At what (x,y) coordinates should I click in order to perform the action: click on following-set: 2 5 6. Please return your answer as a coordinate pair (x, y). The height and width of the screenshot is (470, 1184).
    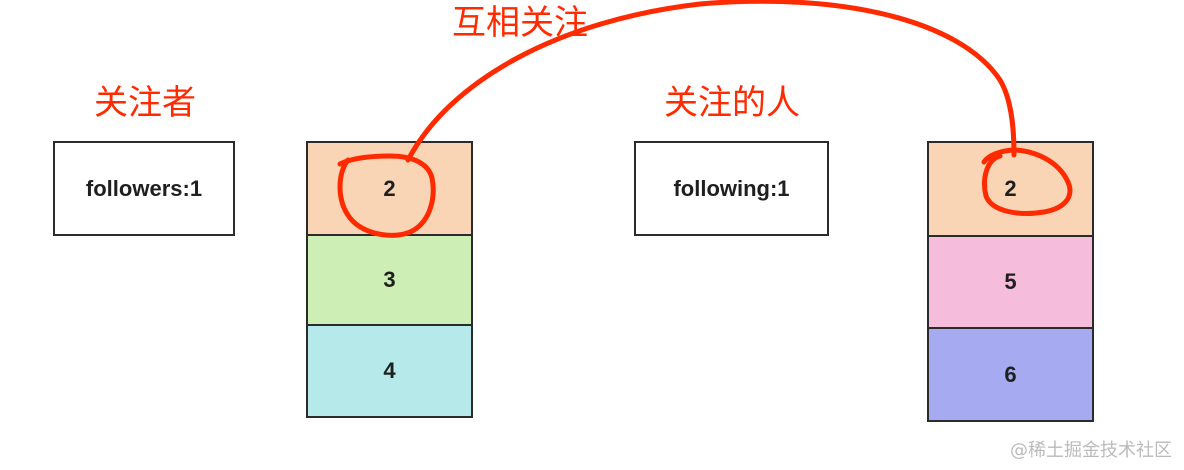
    Looking at the image, I should click on (1010, 281).